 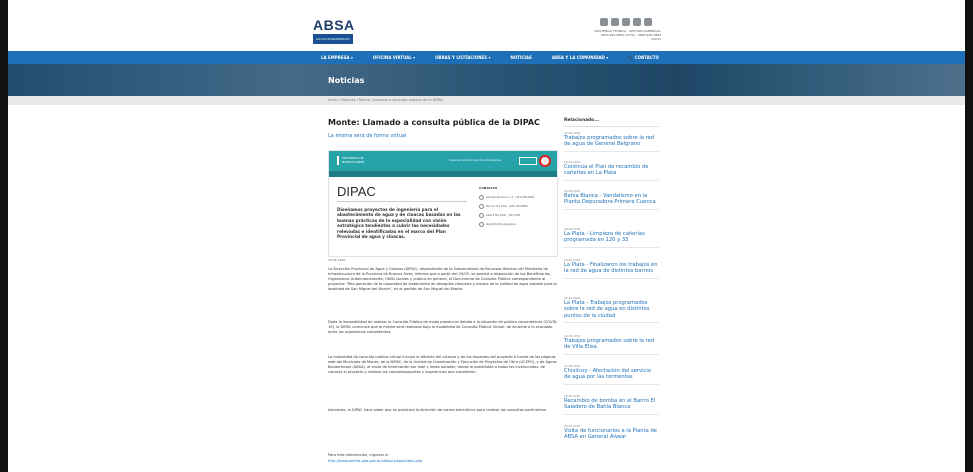 I want to click on youtube-icon, so click(x=637, y=22).